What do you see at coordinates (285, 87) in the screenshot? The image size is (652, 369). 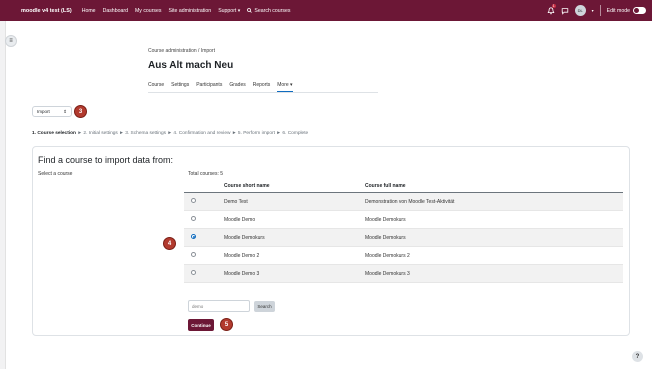 I see `tab-more: More ▾` at bounding box center [285, 87].